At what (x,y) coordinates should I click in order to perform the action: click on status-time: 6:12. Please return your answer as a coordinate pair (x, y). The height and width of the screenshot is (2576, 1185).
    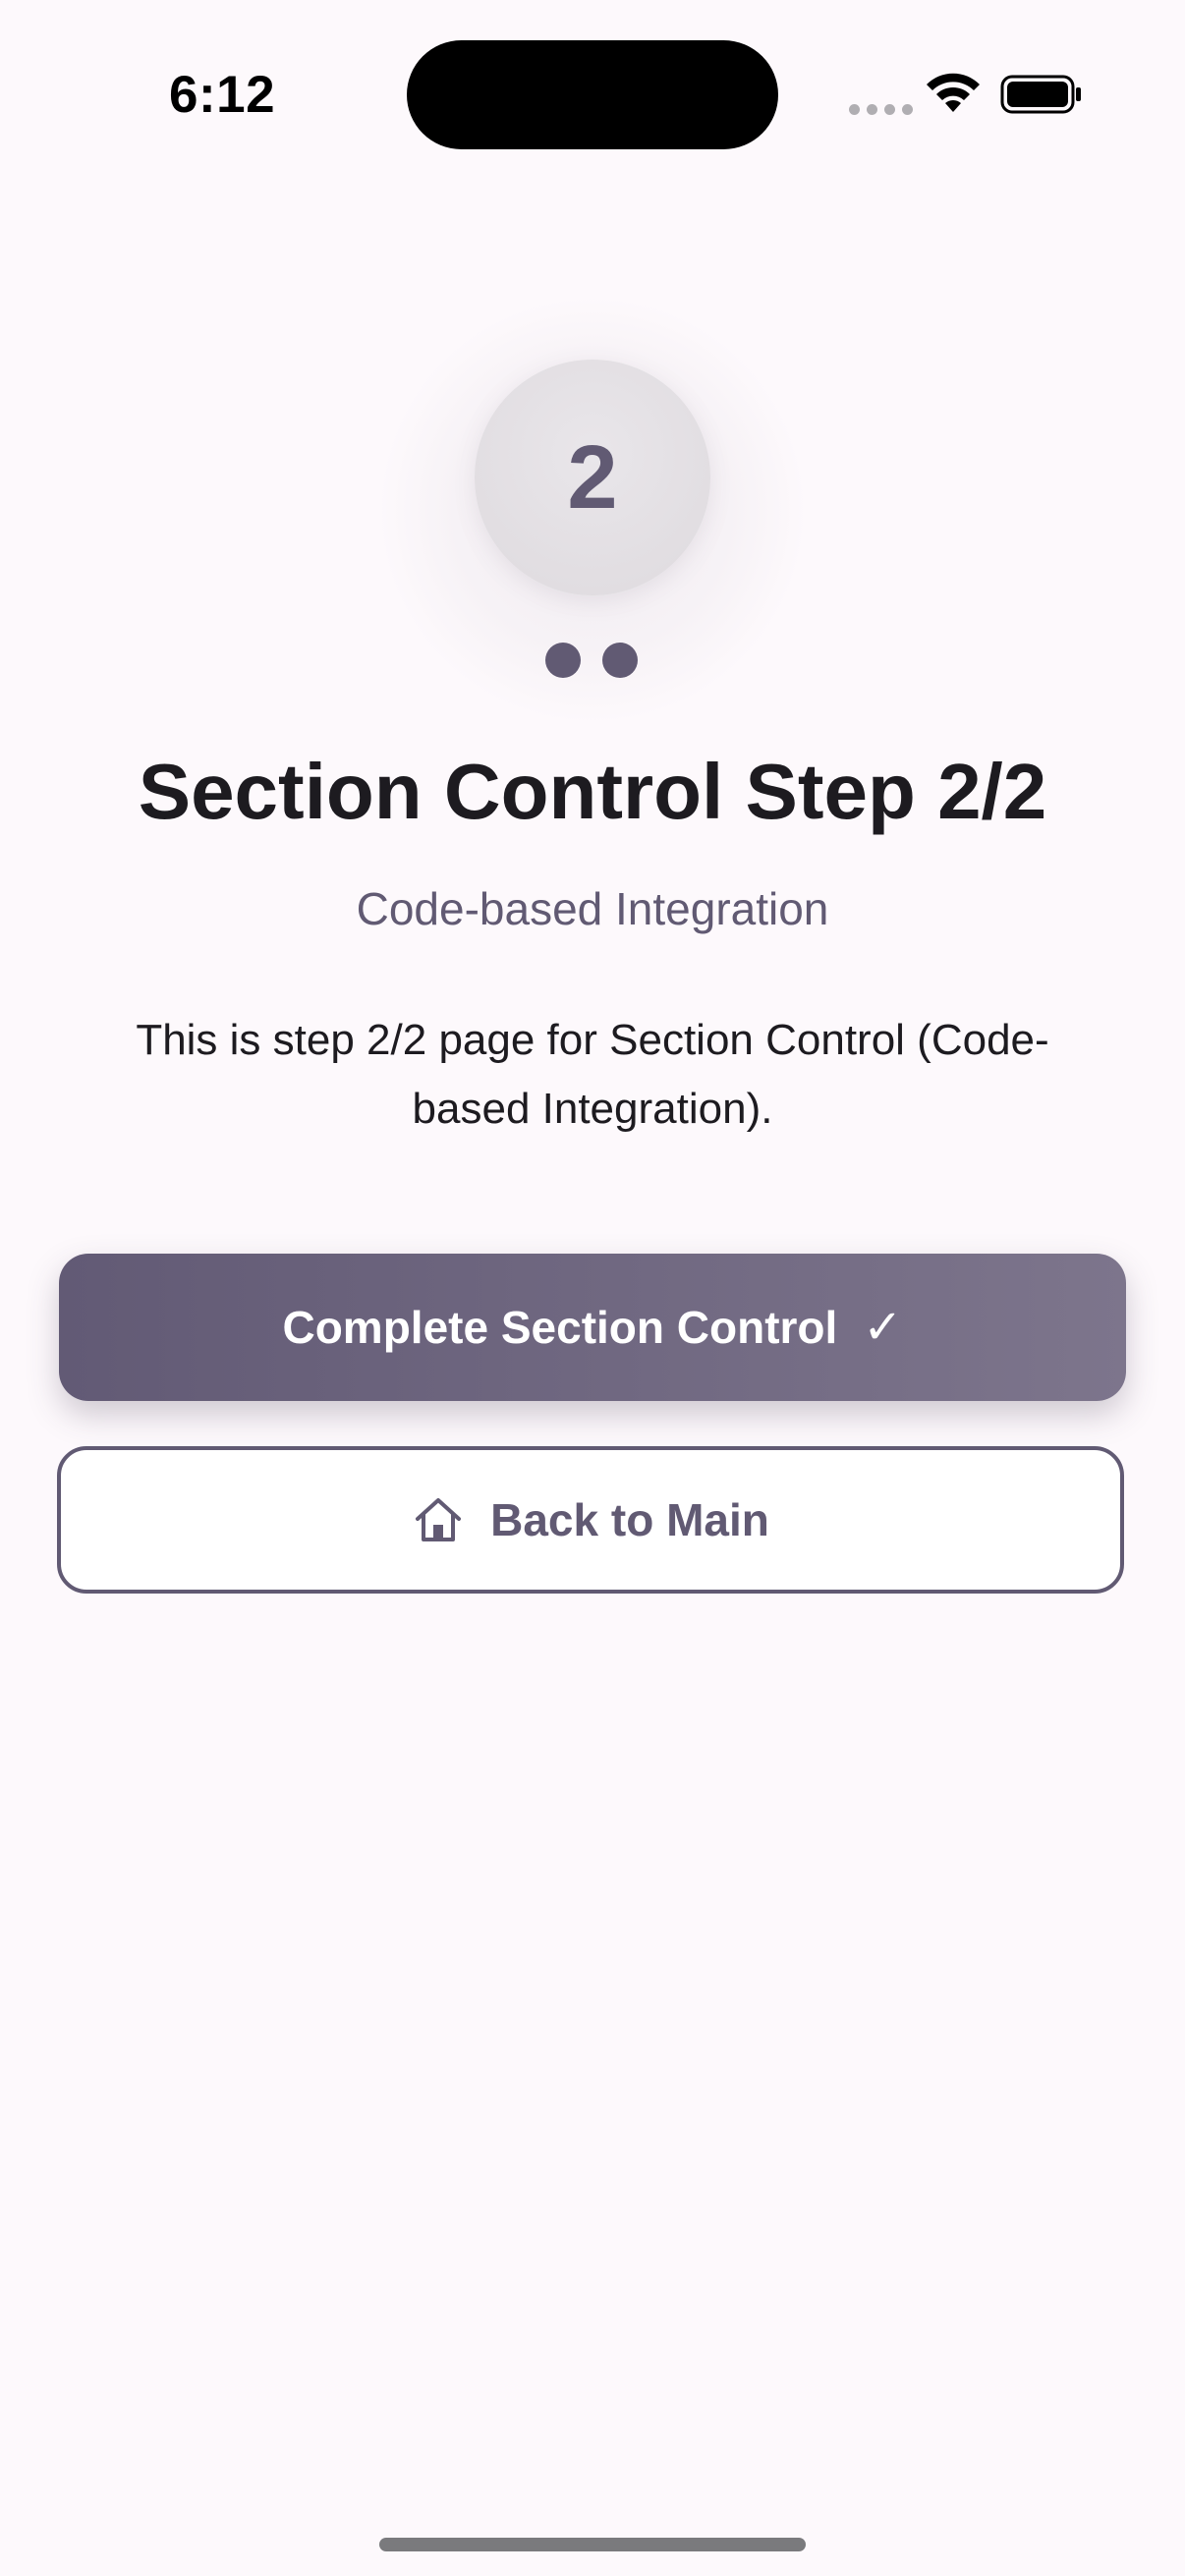
    Looking at the image, I should click on (223, 95).